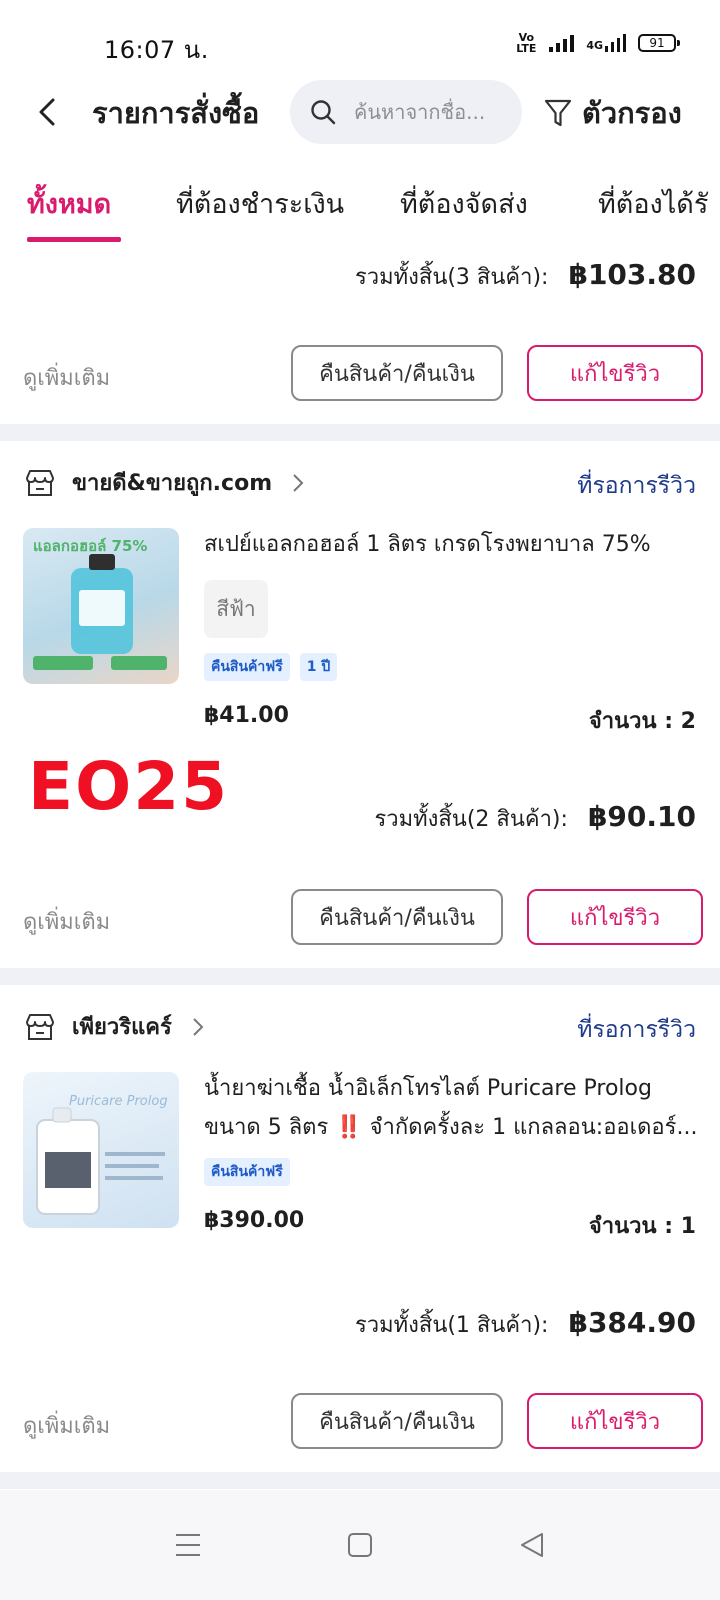  I want to click on battery-icon: 91, so click(659, 43).